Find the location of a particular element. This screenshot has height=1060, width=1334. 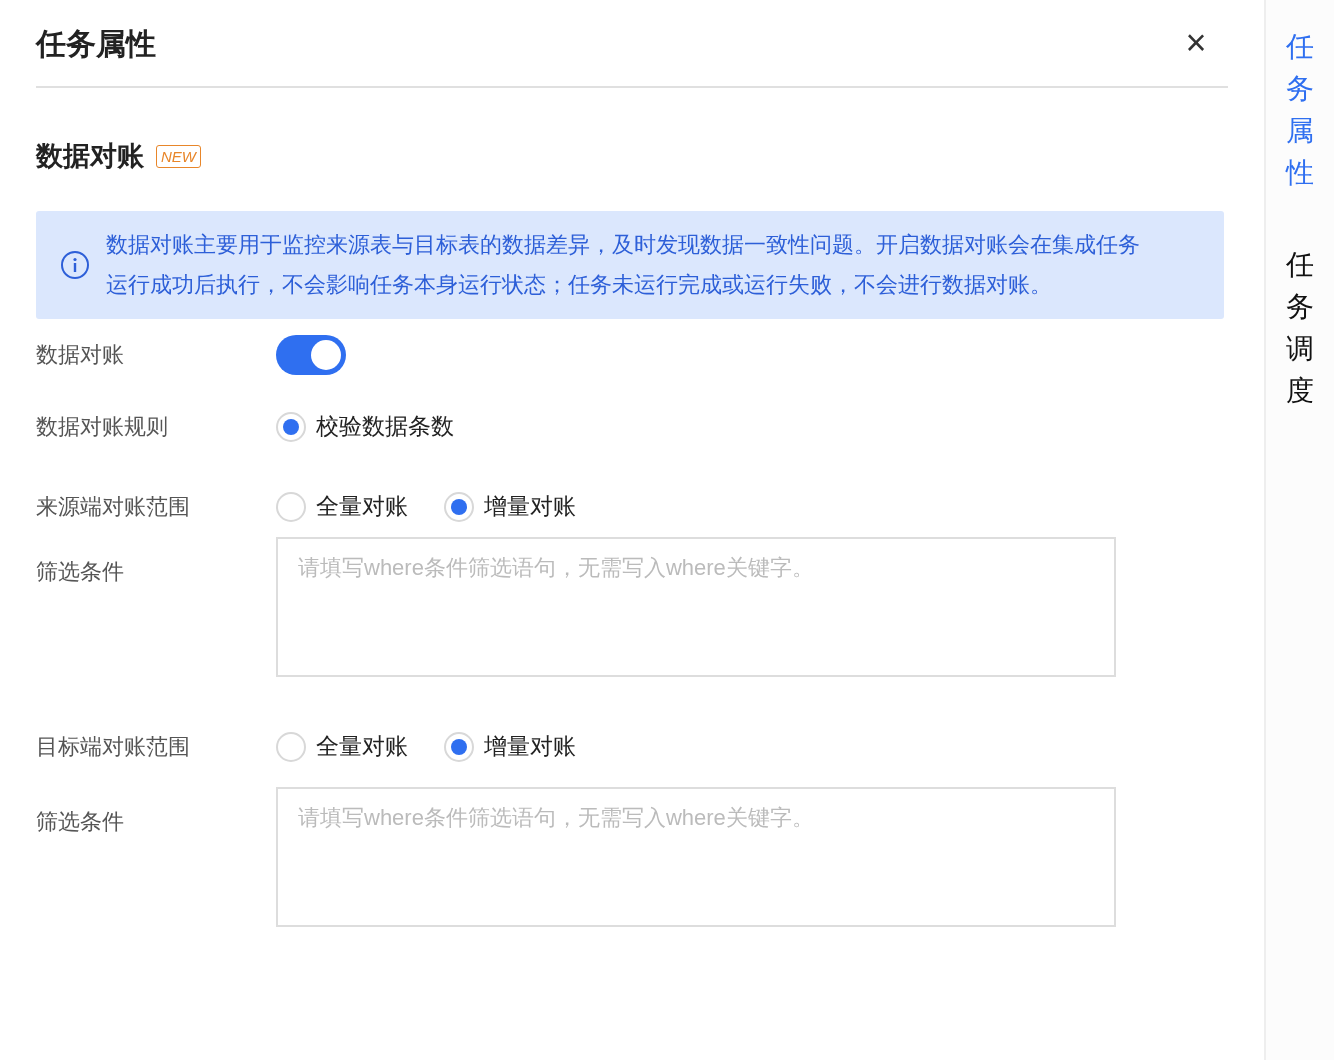

side-tab: 任务属性 is located at coordinates (1300, 110).